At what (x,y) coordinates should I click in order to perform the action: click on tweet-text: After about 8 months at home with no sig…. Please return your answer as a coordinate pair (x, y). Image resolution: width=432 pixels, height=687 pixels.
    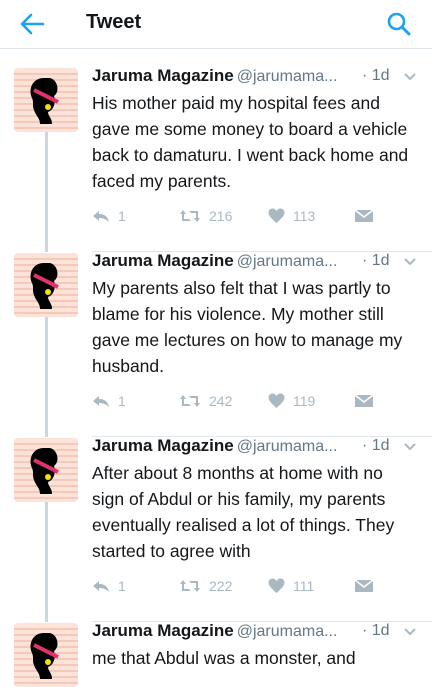
    Looking at the image, I should click on (243, 512).